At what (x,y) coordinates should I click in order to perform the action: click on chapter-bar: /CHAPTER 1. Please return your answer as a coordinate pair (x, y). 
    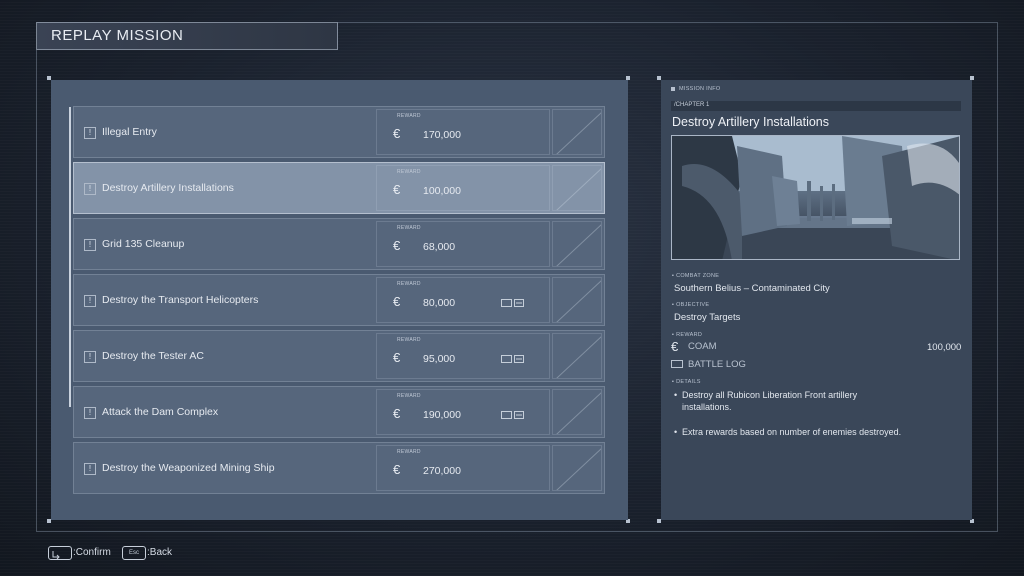
    Looking at the image, I should click on (816, 106).